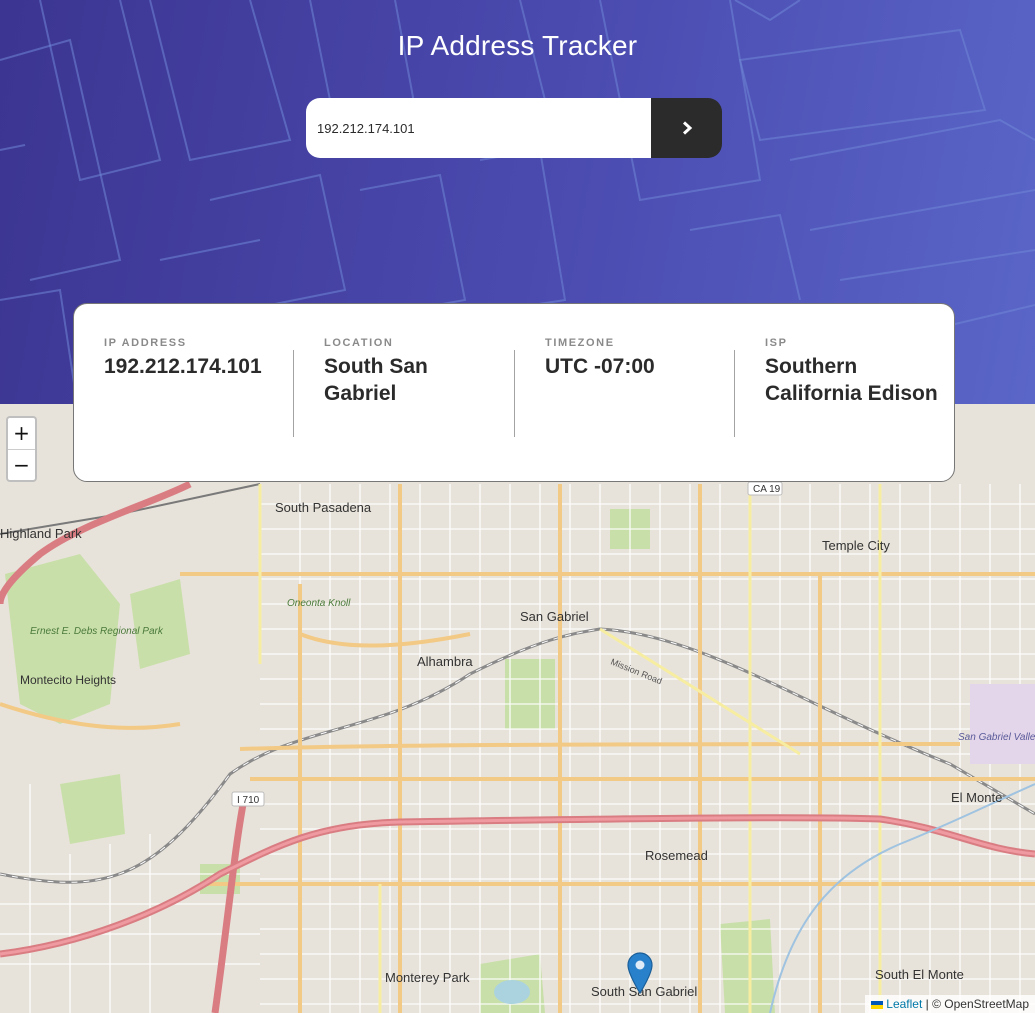  Describe the element at coordinates (986, 1004) in the screenshot. I see `osm-link: OpenStreetMap` at that location.